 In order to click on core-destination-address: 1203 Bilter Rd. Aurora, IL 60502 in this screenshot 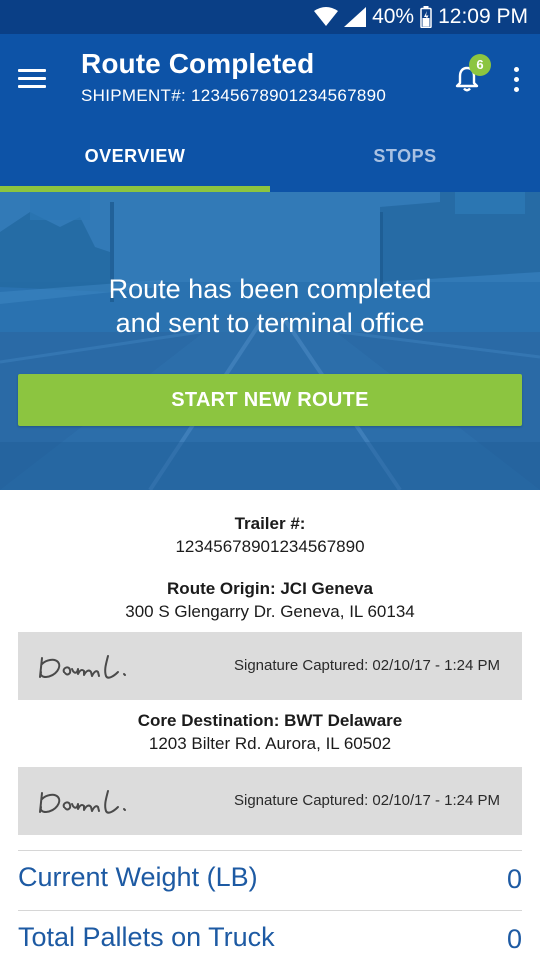, I will do `click(270, 743)`.